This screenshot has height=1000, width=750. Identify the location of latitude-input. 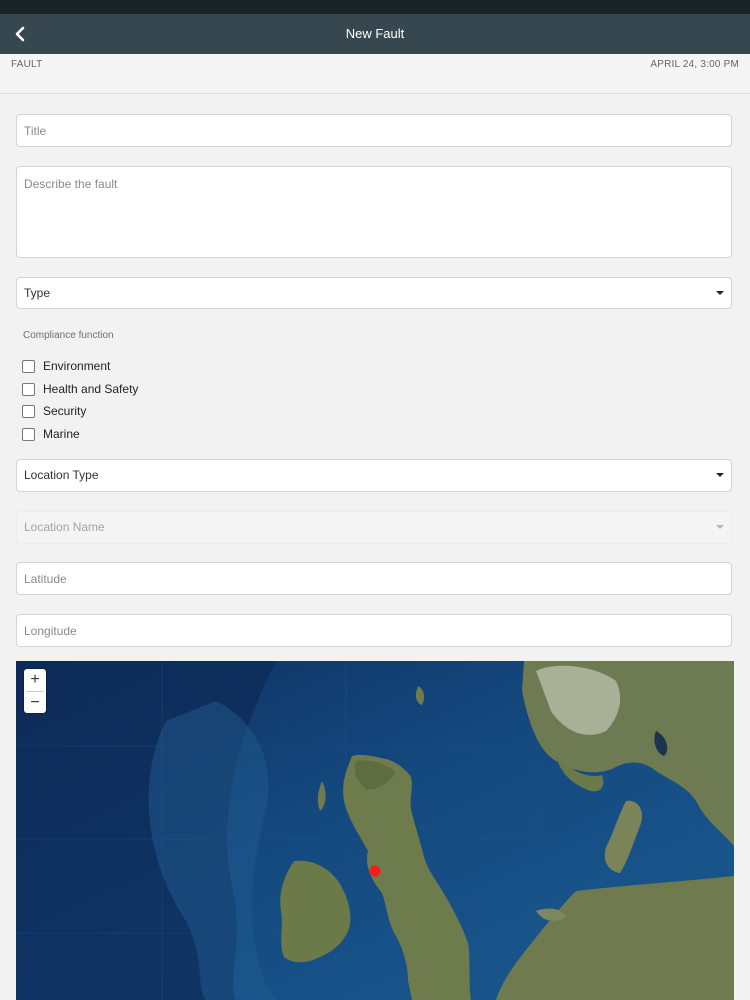
(374, 578).